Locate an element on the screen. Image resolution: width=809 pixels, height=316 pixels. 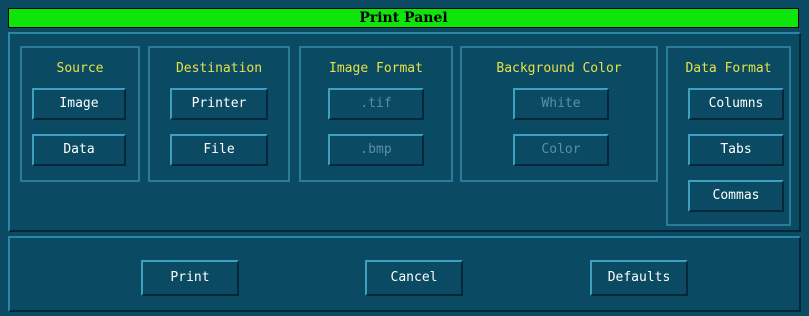
background-color-group: Background Color White Color is located at coordinates (559, 114).